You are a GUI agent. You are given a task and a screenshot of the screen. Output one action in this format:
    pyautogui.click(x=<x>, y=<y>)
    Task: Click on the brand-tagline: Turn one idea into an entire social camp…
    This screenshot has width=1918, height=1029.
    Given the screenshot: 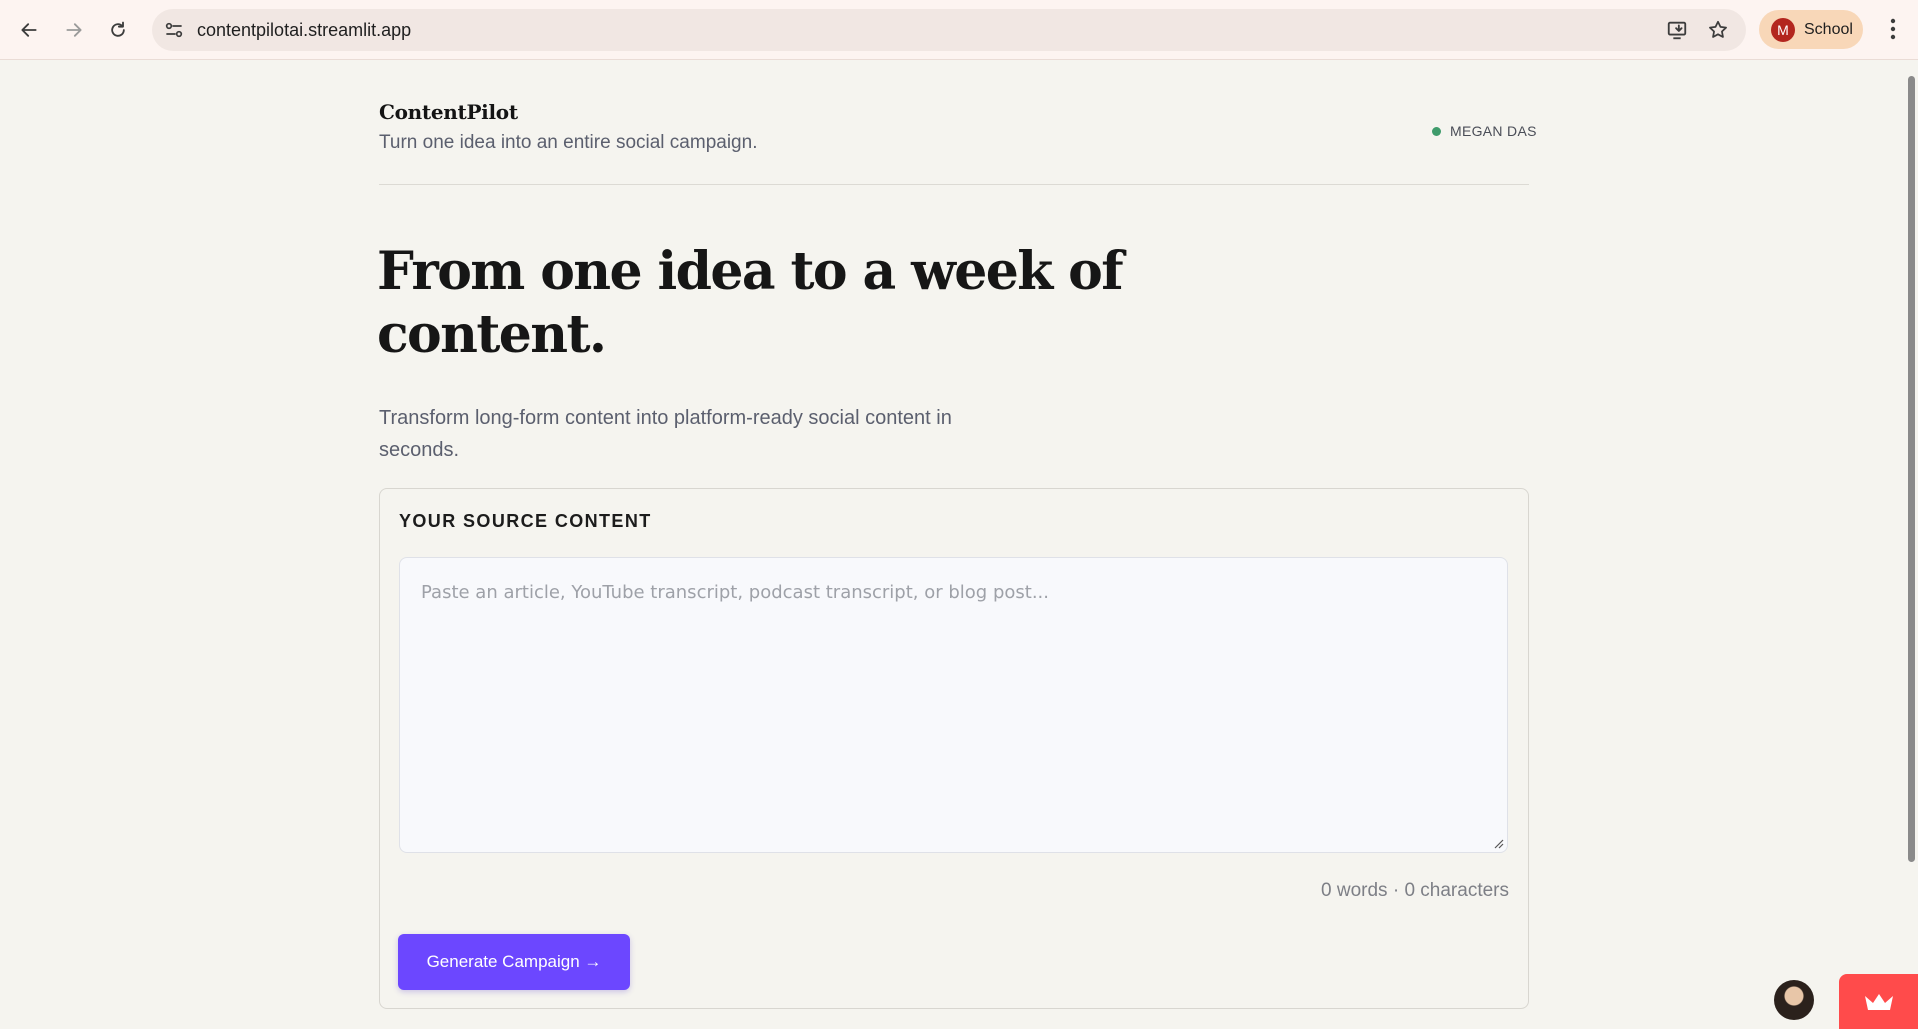 What is the action you would take?
    pyautogui.click(x=568, y=142)
    